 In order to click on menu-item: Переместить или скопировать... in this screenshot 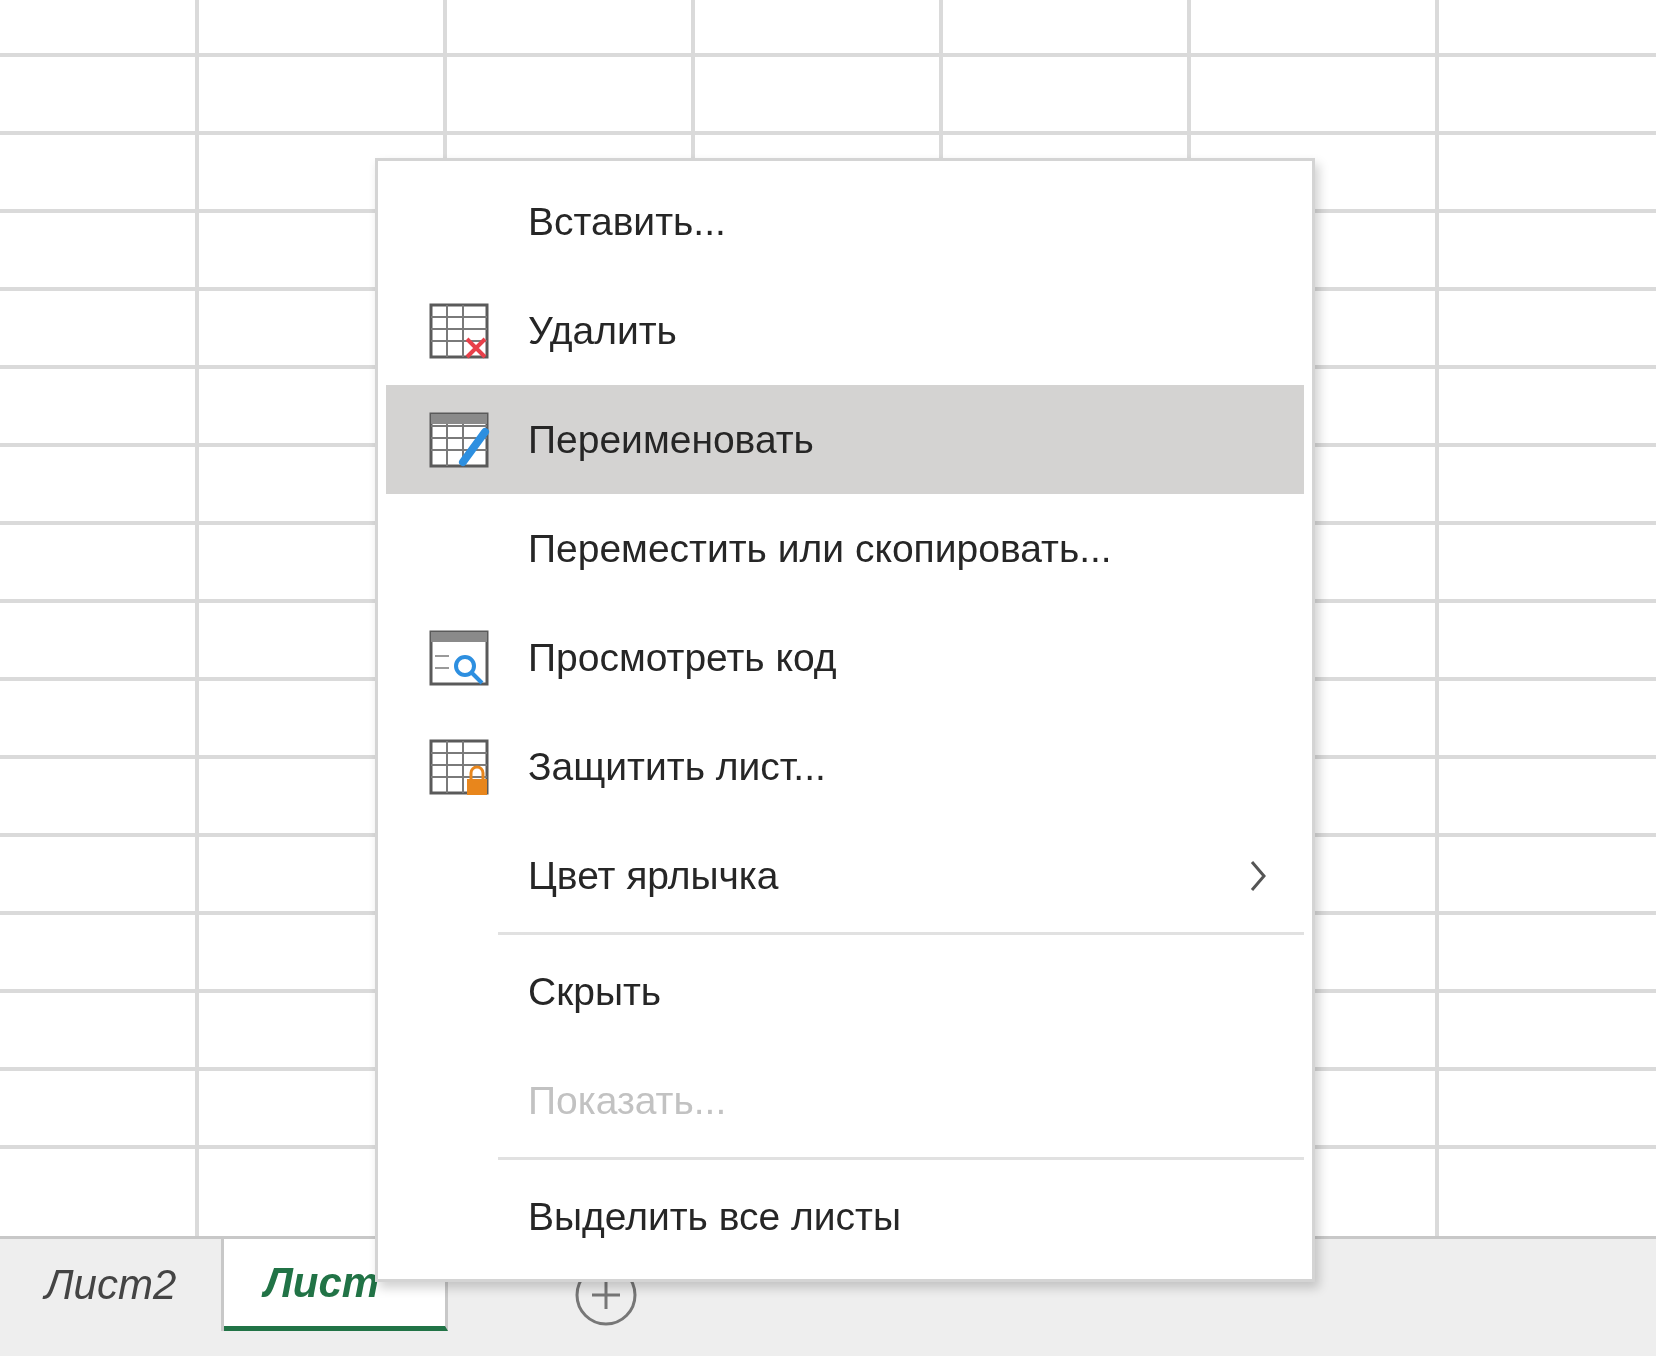, I will do `click(845, 548)`.